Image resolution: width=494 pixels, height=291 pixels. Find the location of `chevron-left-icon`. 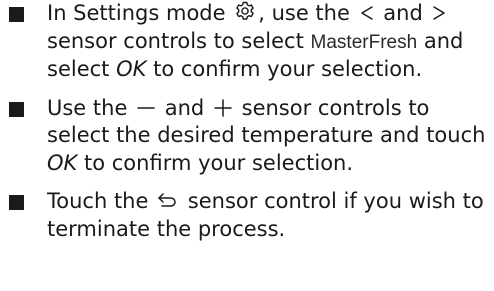

chevron-left-icon is located at coordinates (367, 13).